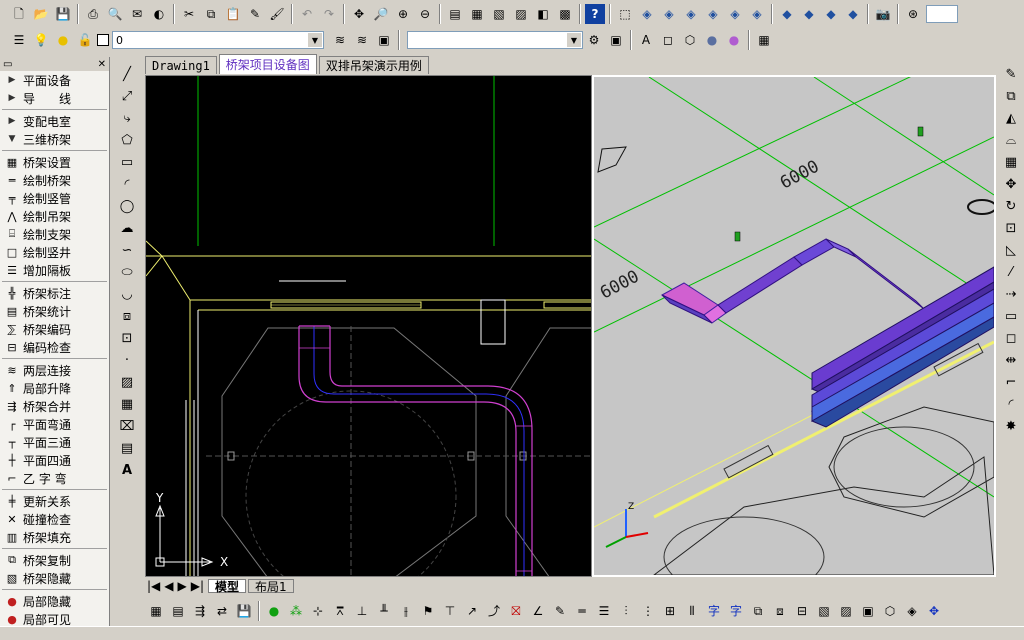 The height and width of the screenshot is (640, 1024). Describe the element at coordinates (1011, 118) in the screenshot. I see `mirror-icon: ◭` at that location.